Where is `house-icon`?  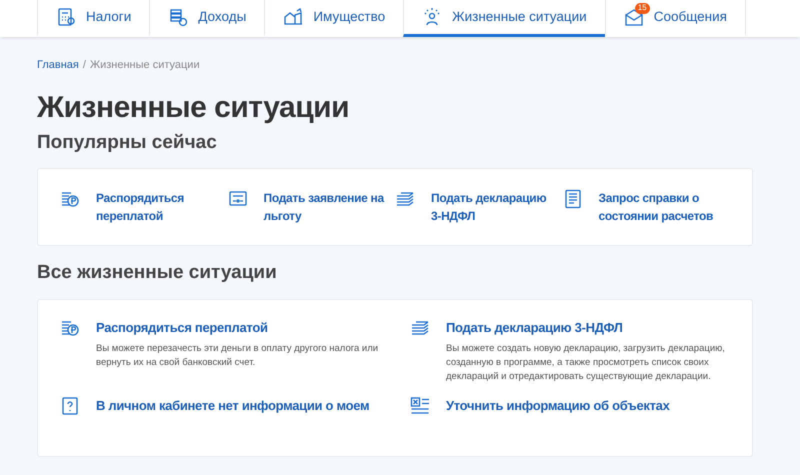
house-icon is located at coordinates (293, 17).